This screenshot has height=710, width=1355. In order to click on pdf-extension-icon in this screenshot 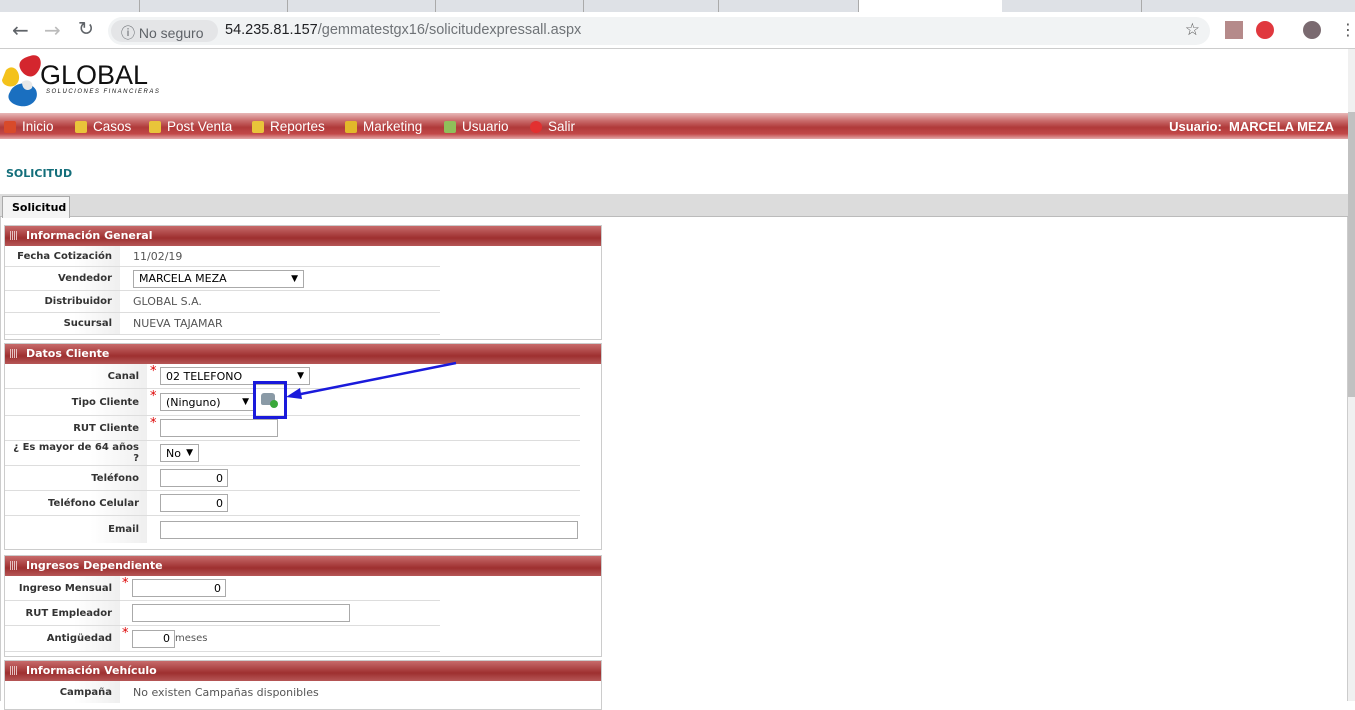, I will do `click(1234, 30)`.